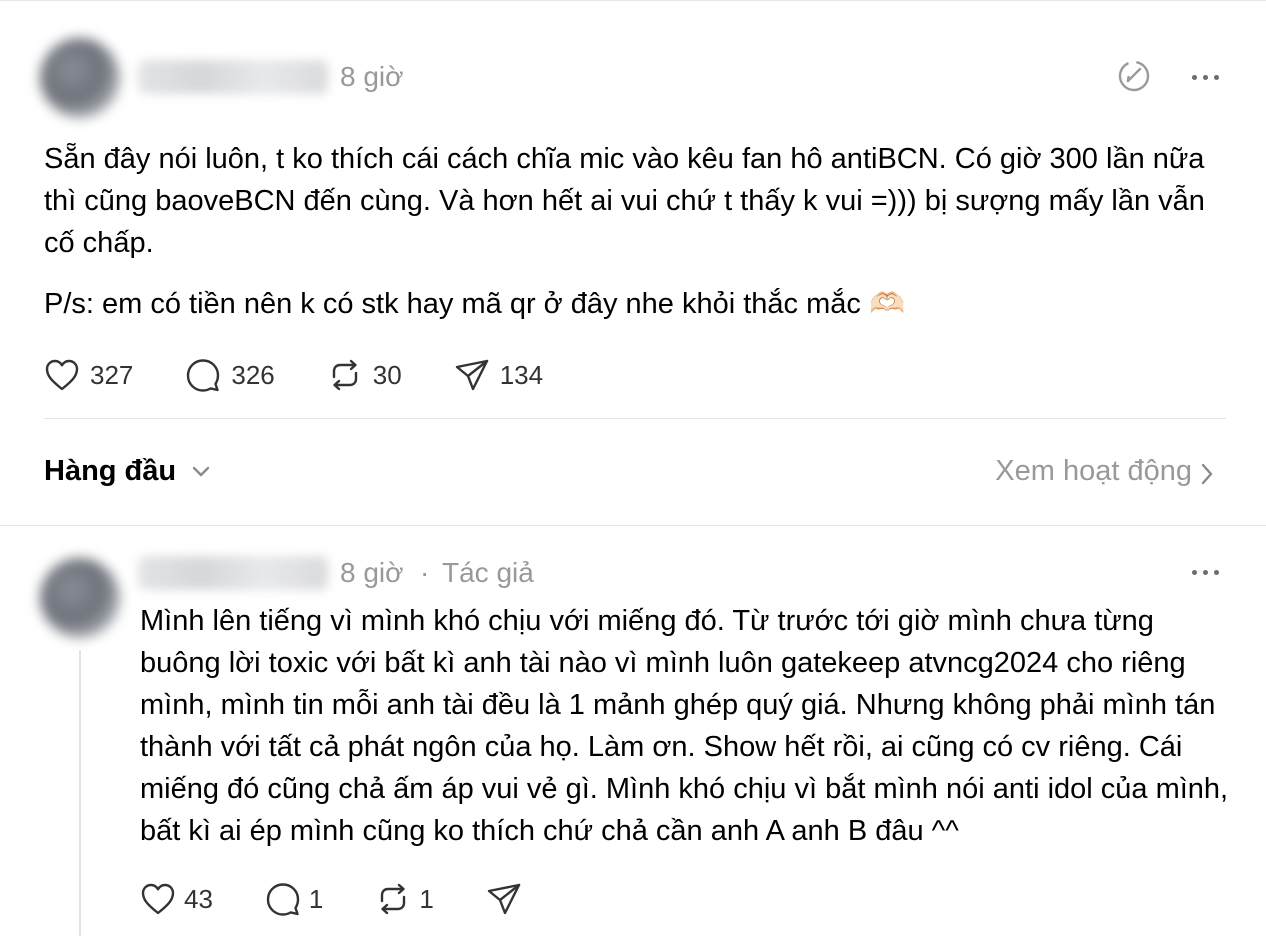  What do you see at coordinates (176, 899) in the screenshot?
I see `reply-like-button: 43` at bounding box center [176, 899].